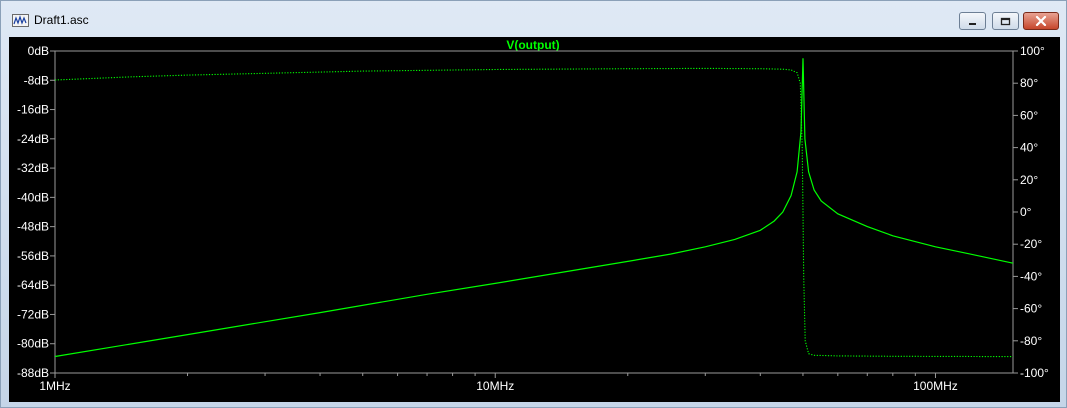  Describe the element at coordinates (54, 386) in the screenshot. I see `x-tick-label: 1MHz` at that location.